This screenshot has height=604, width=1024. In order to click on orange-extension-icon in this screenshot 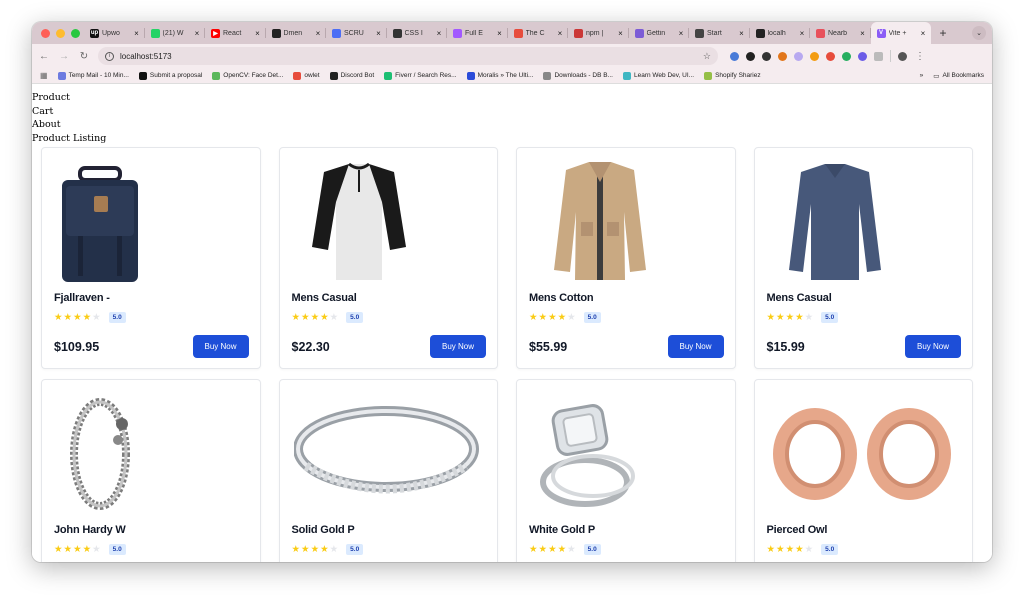, I will do `click(814, 56)`.